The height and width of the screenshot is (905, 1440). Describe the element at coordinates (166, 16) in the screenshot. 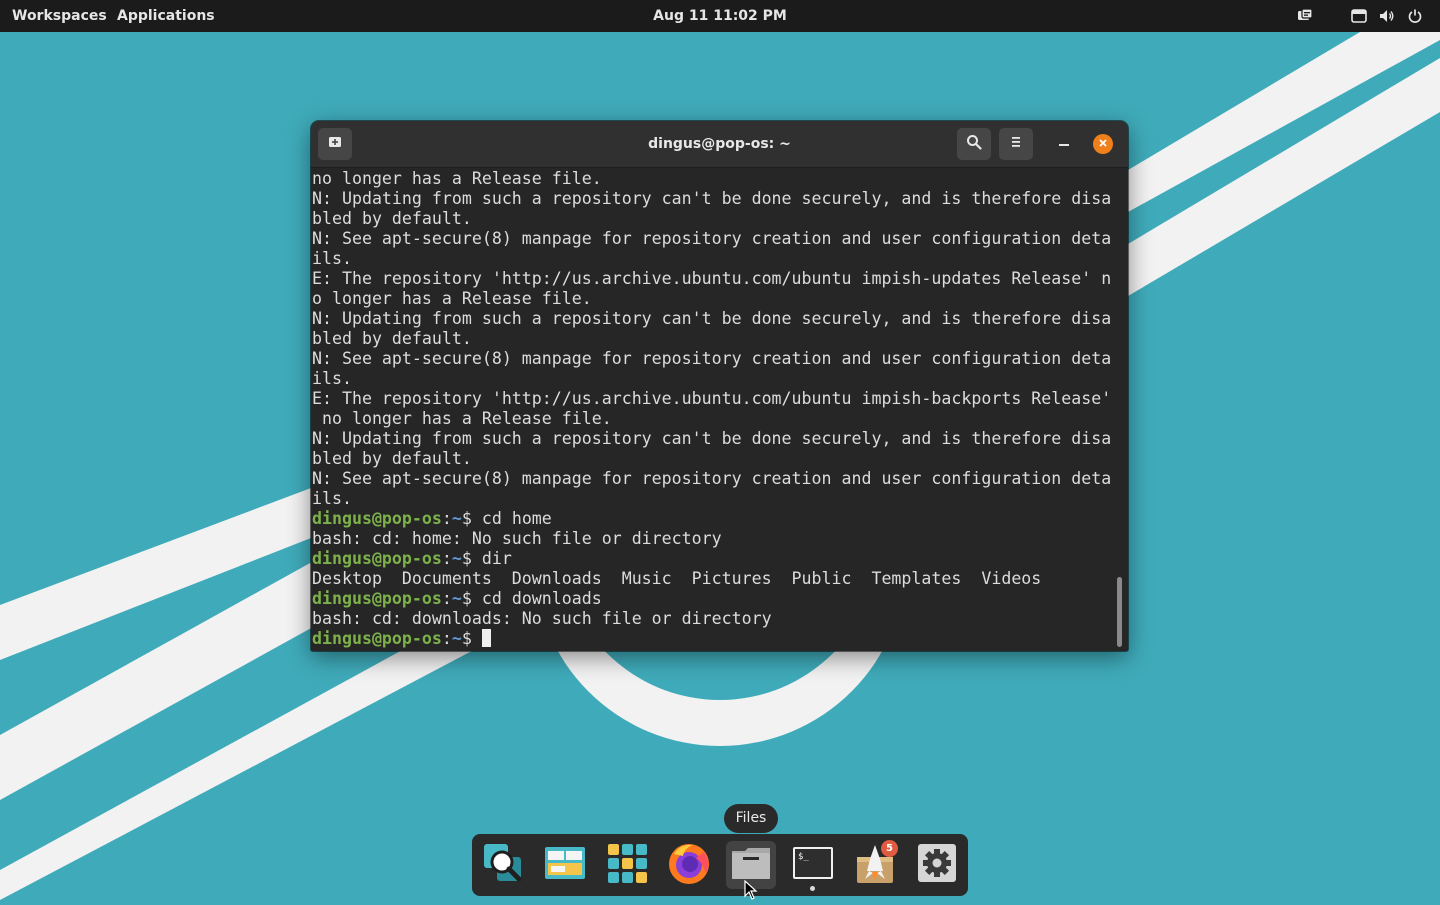

I see `applications-button: Applications` at that location.